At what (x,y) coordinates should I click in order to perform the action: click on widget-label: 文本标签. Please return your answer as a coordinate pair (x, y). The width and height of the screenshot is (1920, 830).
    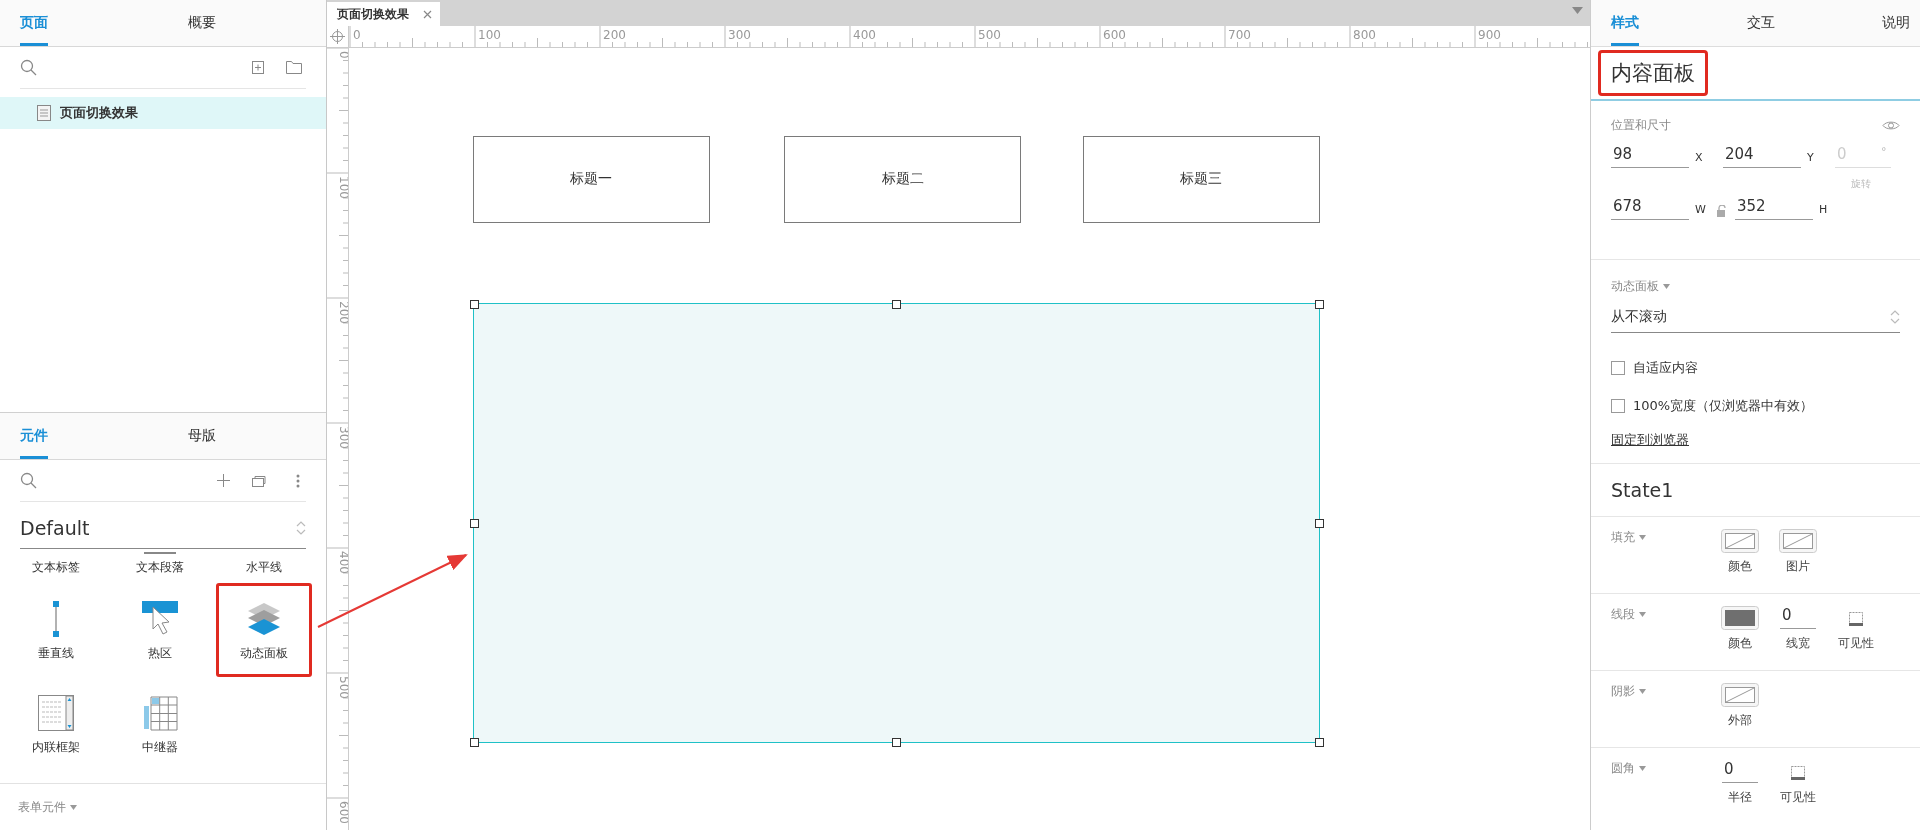
    Looking at the image, I should click on (56, 567).